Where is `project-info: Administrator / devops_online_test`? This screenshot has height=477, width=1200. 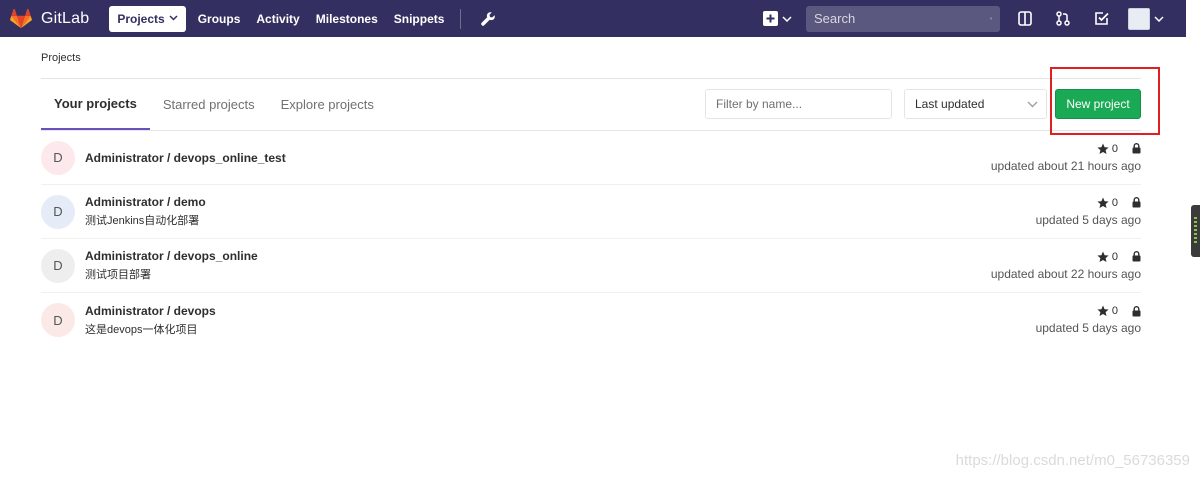
project-info: Administrator / devops_online_test is located at coordinates (185, 158).